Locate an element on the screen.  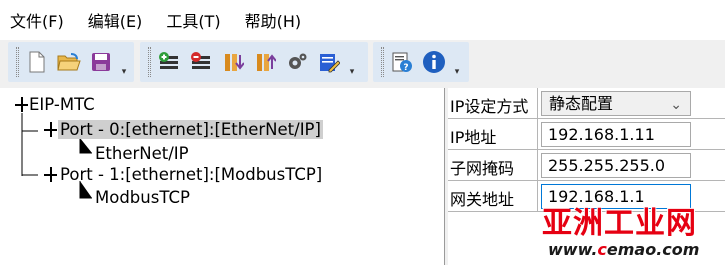
tree-node-label: Port - 1:[ethernet]:[ModbusTCP] is located at coordinates (191, 174).